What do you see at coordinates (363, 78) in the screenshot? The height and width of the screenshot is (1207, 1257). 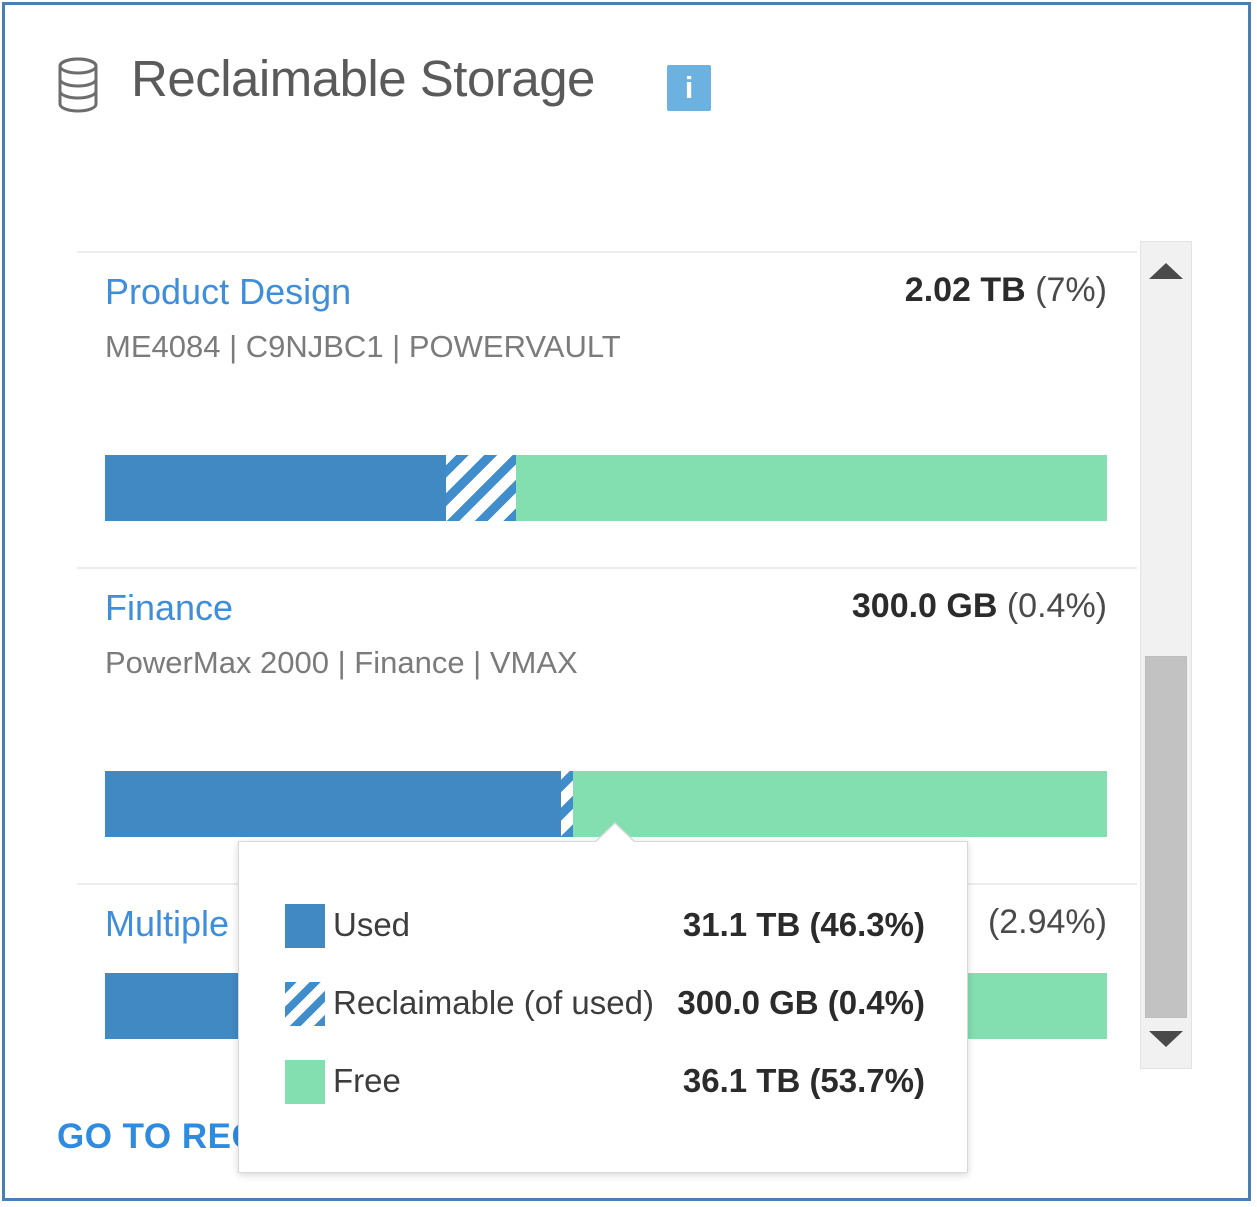 I see `page-title: Reclaimable Storage` at bounding box center [363, 78].